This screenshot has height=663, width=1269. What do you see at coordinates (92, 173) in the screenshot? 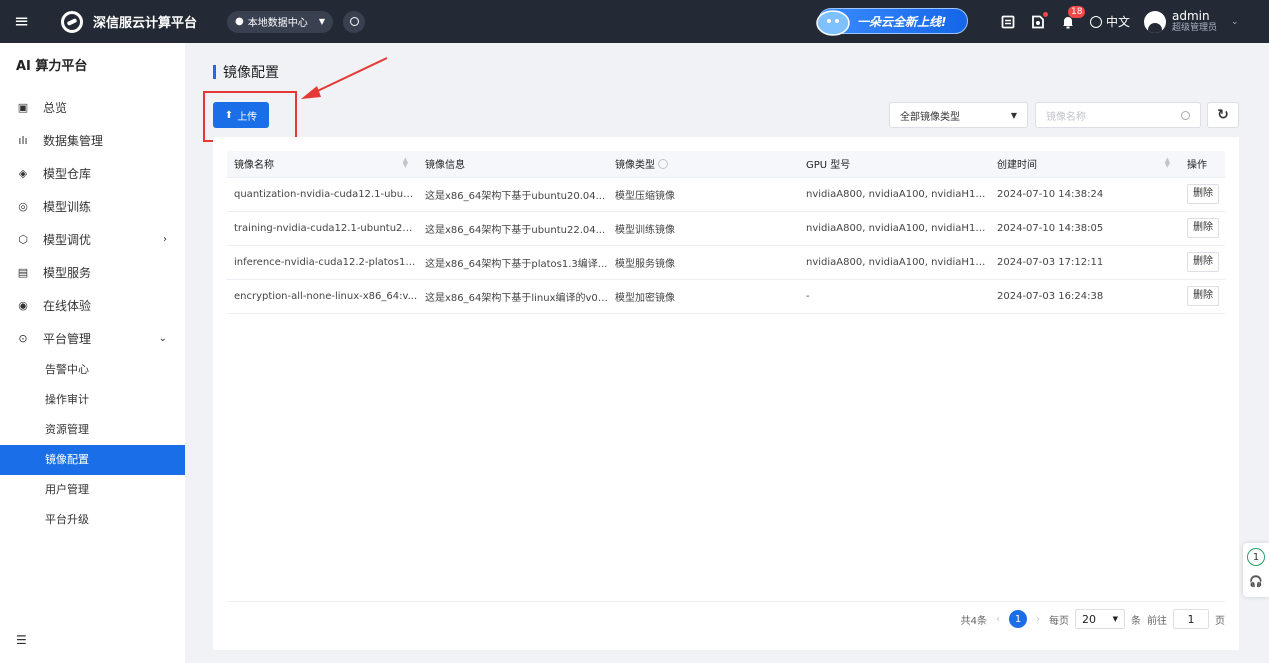
I see `sidebar-item-model-repo: ◈ 模型仓库` at bounding box center [92, 173].